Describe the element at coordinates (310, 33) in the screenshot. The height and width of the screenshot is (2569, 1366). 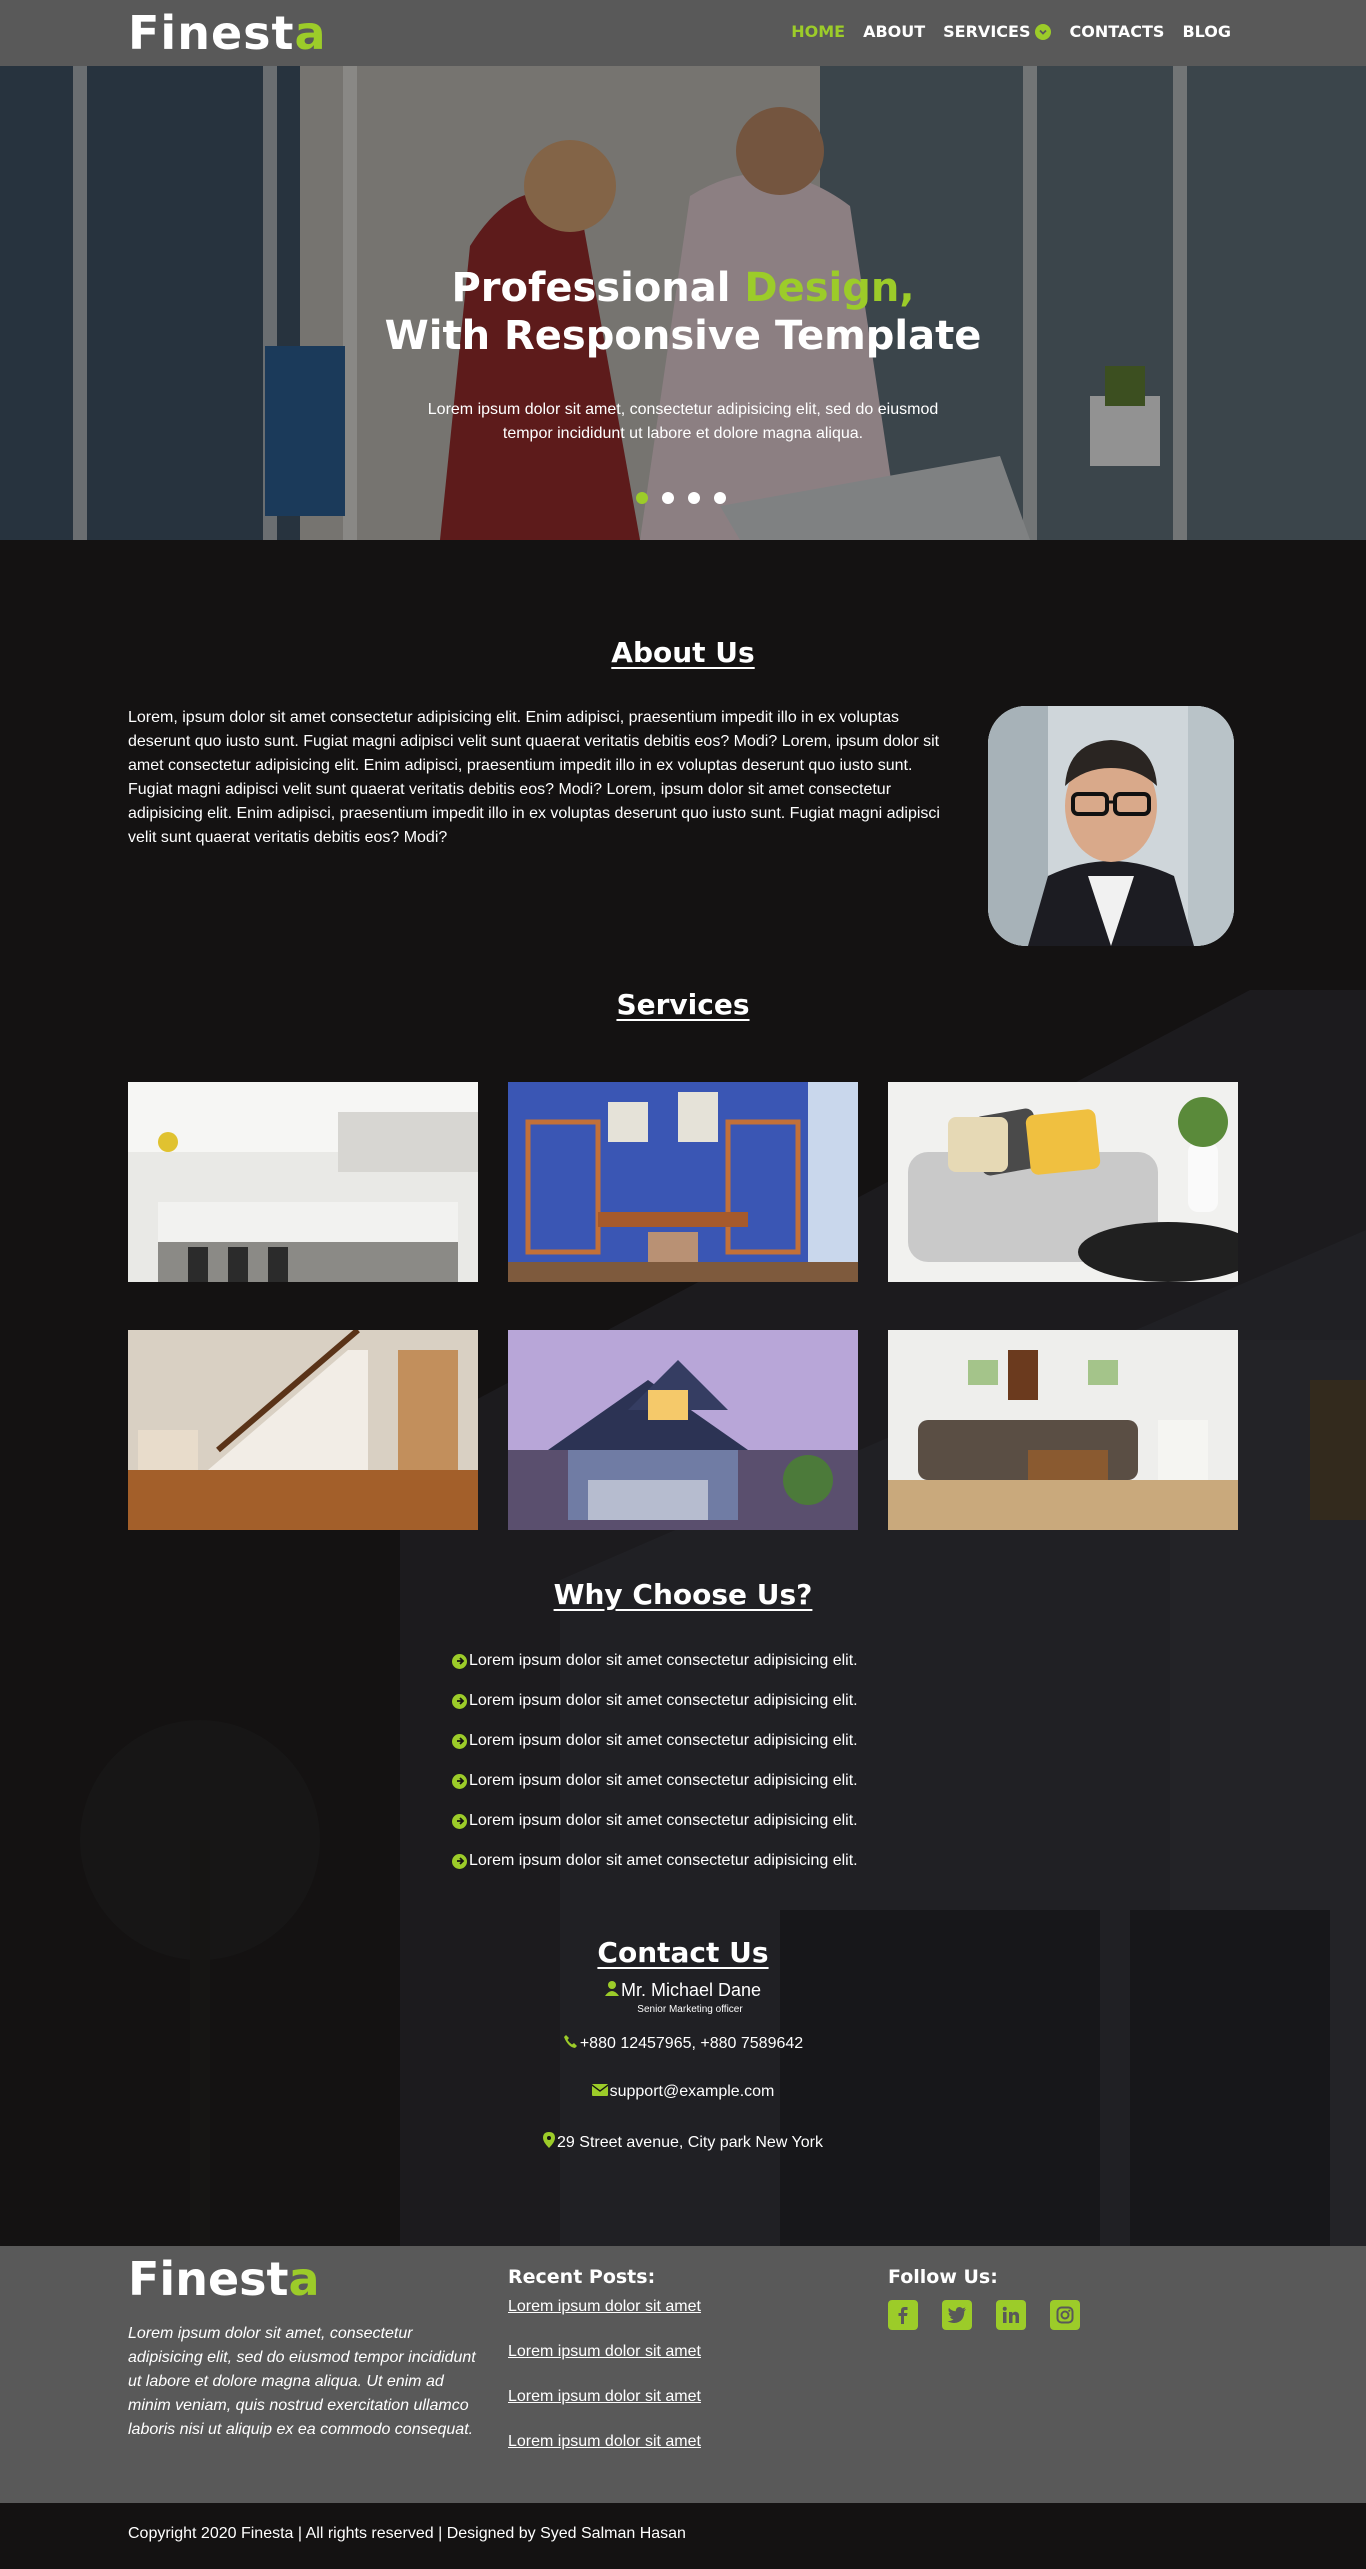
I see `brand-logo-part2: a` at that location.